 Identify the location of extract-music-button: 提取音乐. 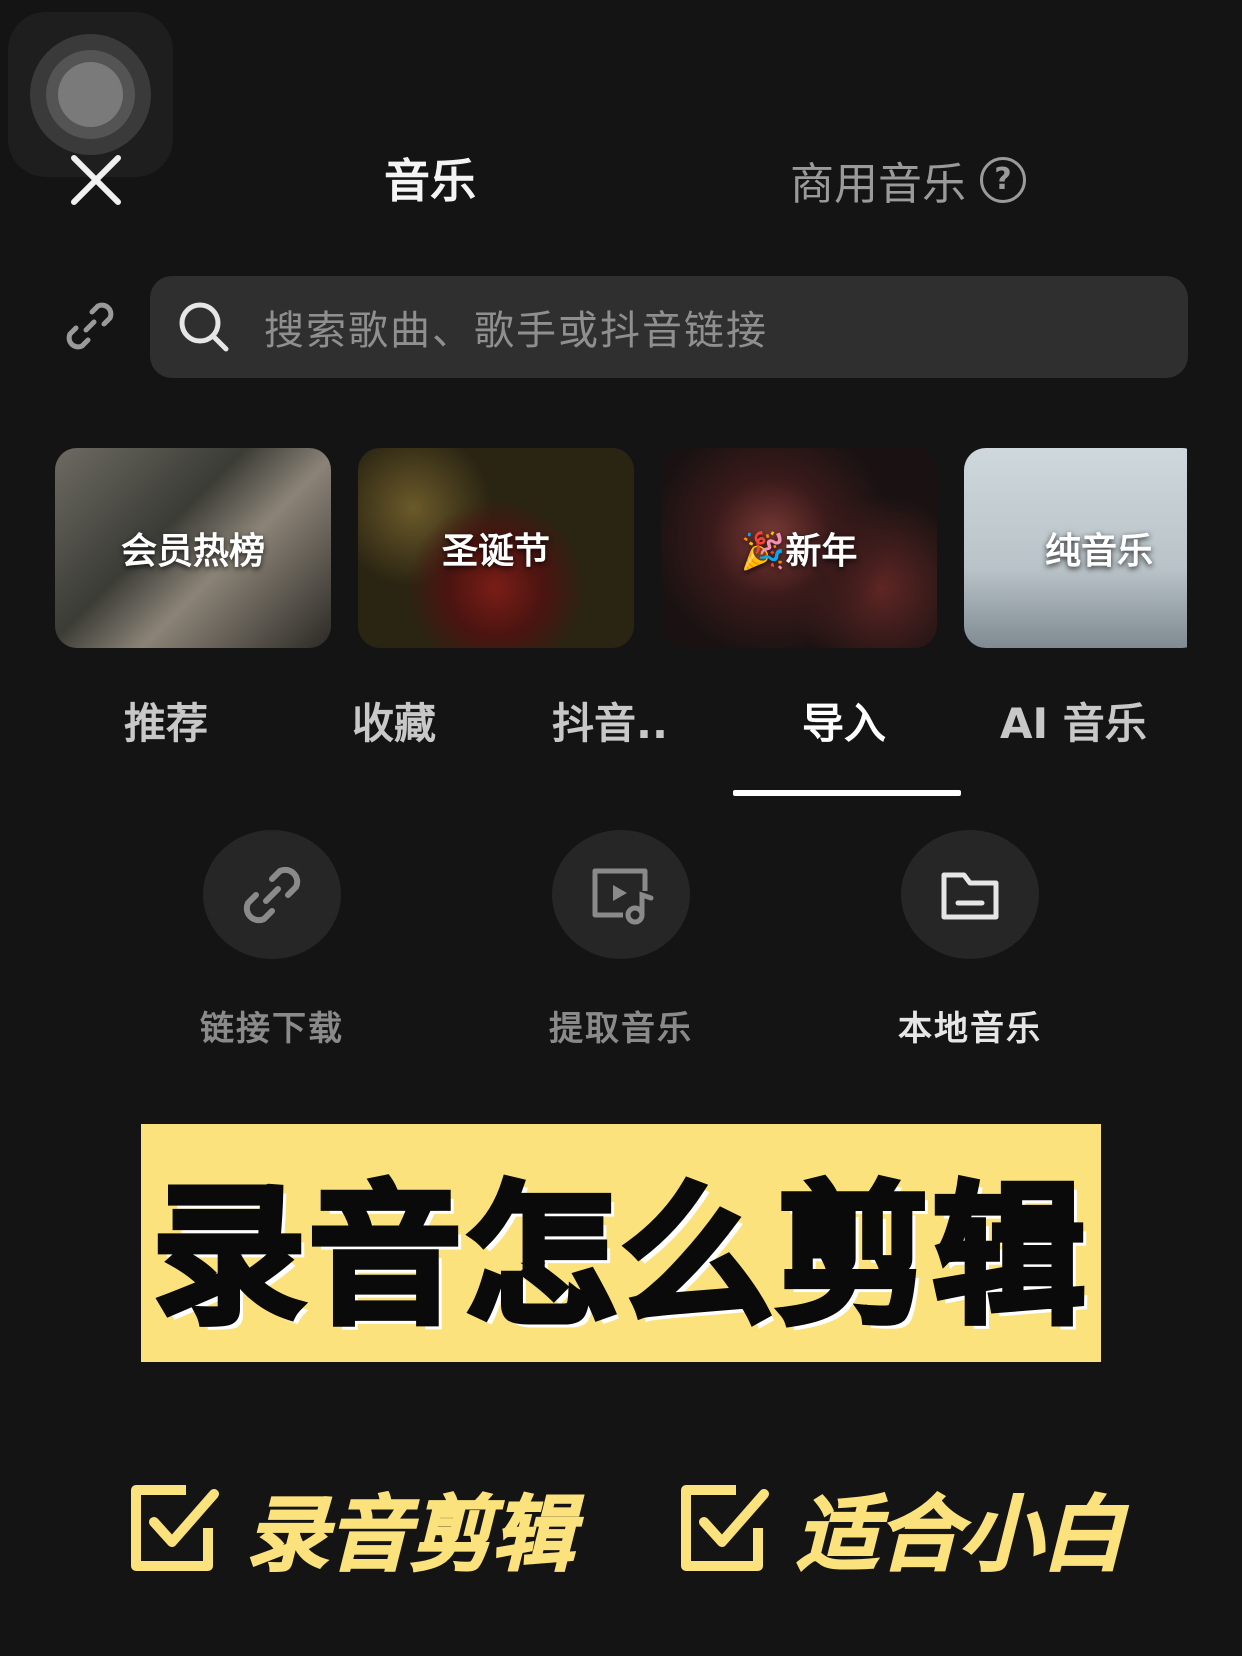
(621, 940).